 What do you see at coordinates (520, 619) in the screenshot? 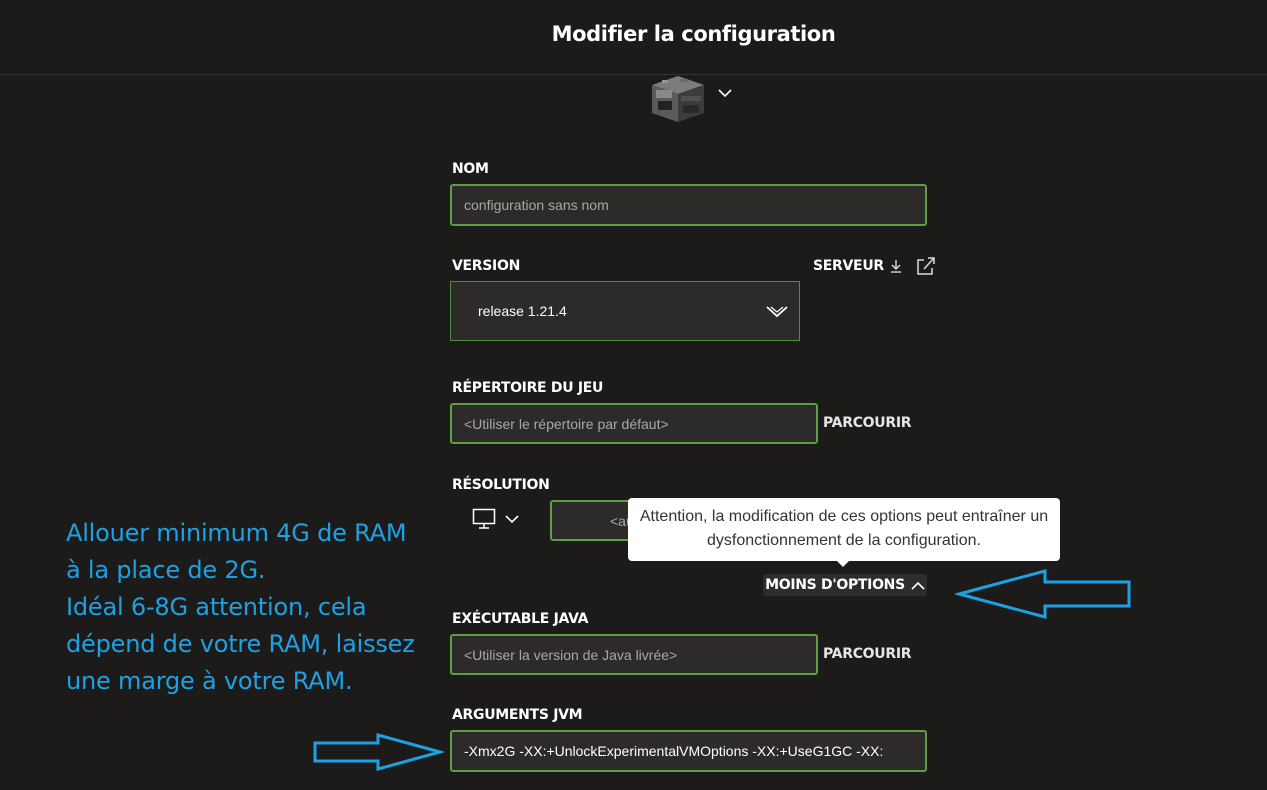
I see `java-label: EXÉCUTABLE JAVA` at bounding box center [520, 619].